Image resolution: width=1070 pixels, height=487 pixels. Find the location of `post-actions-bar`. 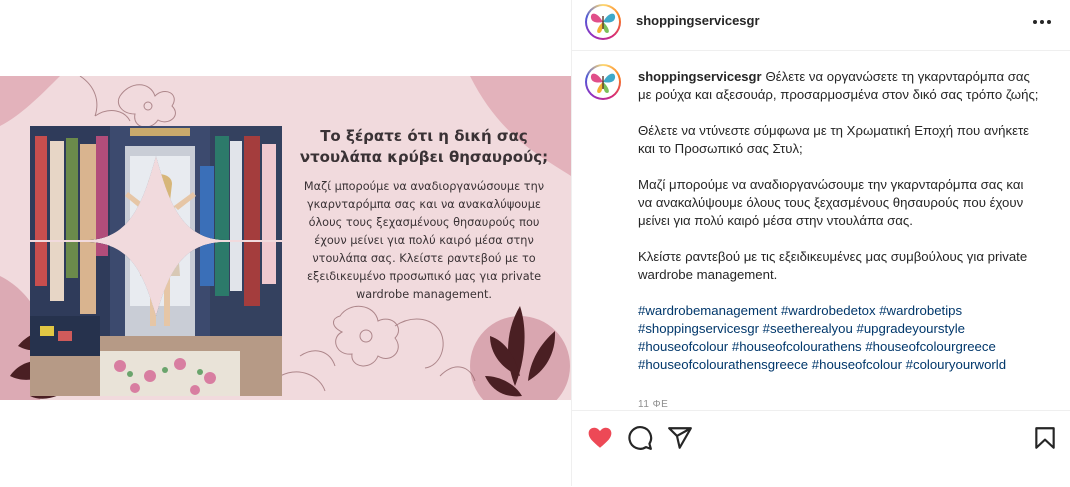

post-actions-bar is located at coordinates (821, 448).